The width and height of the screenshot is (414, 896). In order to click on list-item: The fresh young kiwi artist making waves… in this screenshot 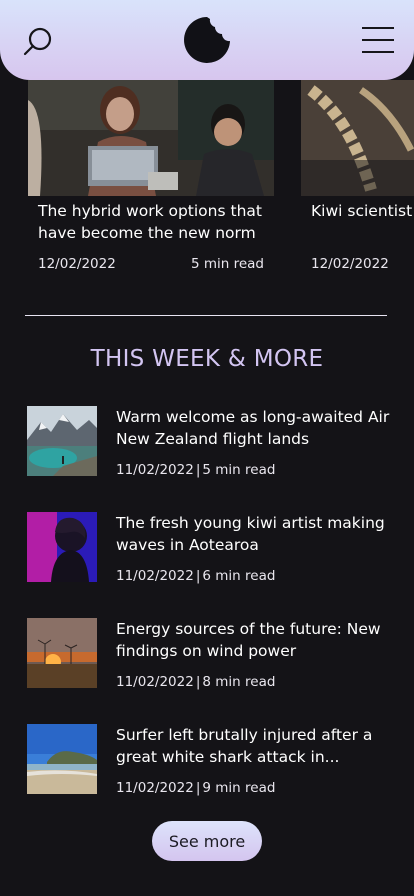, I will do `click(212, 550)`.